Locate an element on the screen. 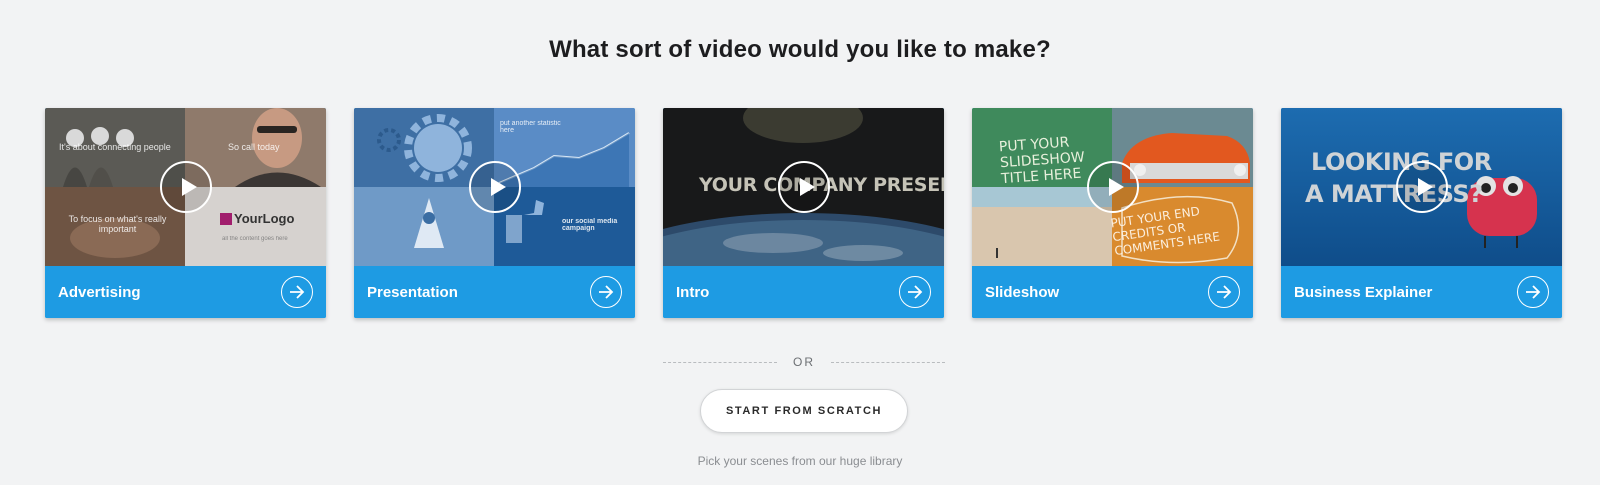 The height and width of the screenshot is (485, 1600). intro-thumbnail: YOUR COMPANY PRESENTS is located at coordinates (803, 187).